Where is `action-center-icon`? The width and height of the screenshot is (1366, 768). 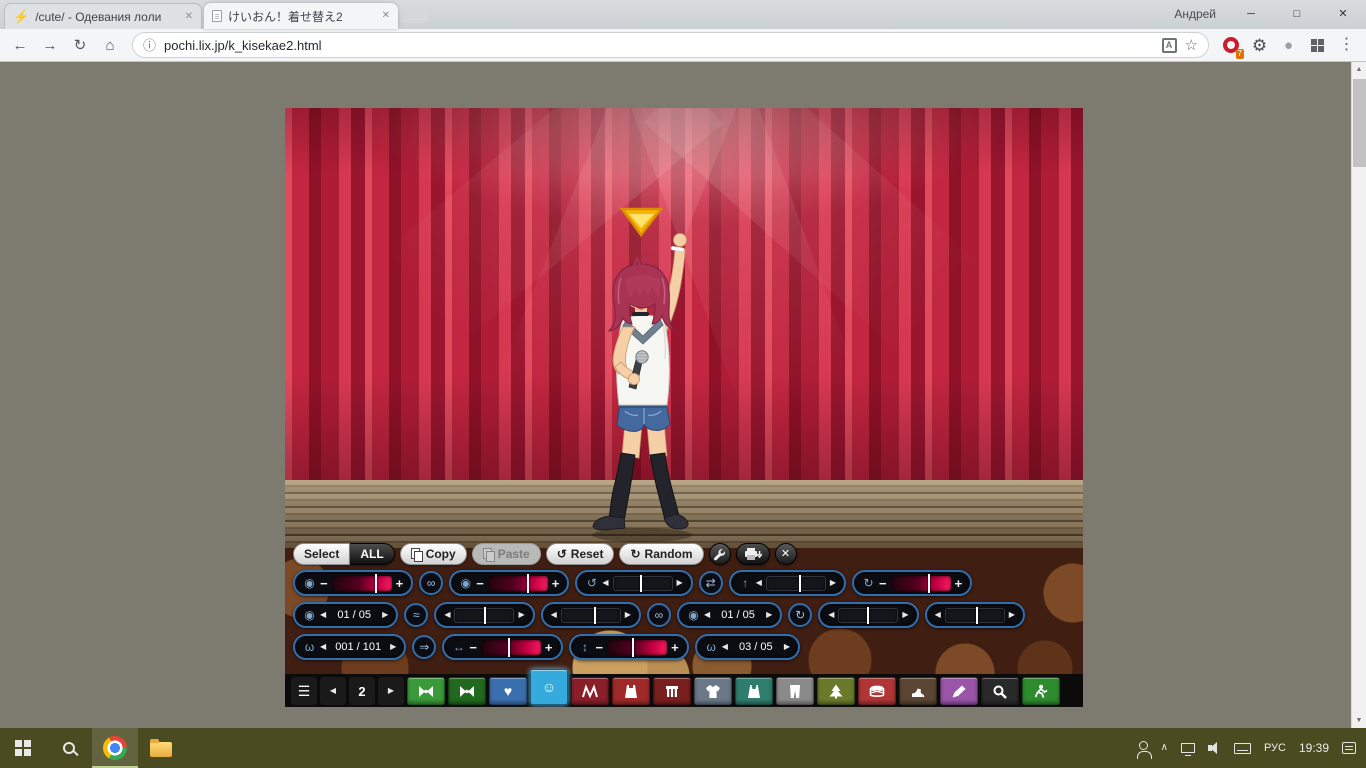 action-center-icon is located at coordinates (1349, 748).